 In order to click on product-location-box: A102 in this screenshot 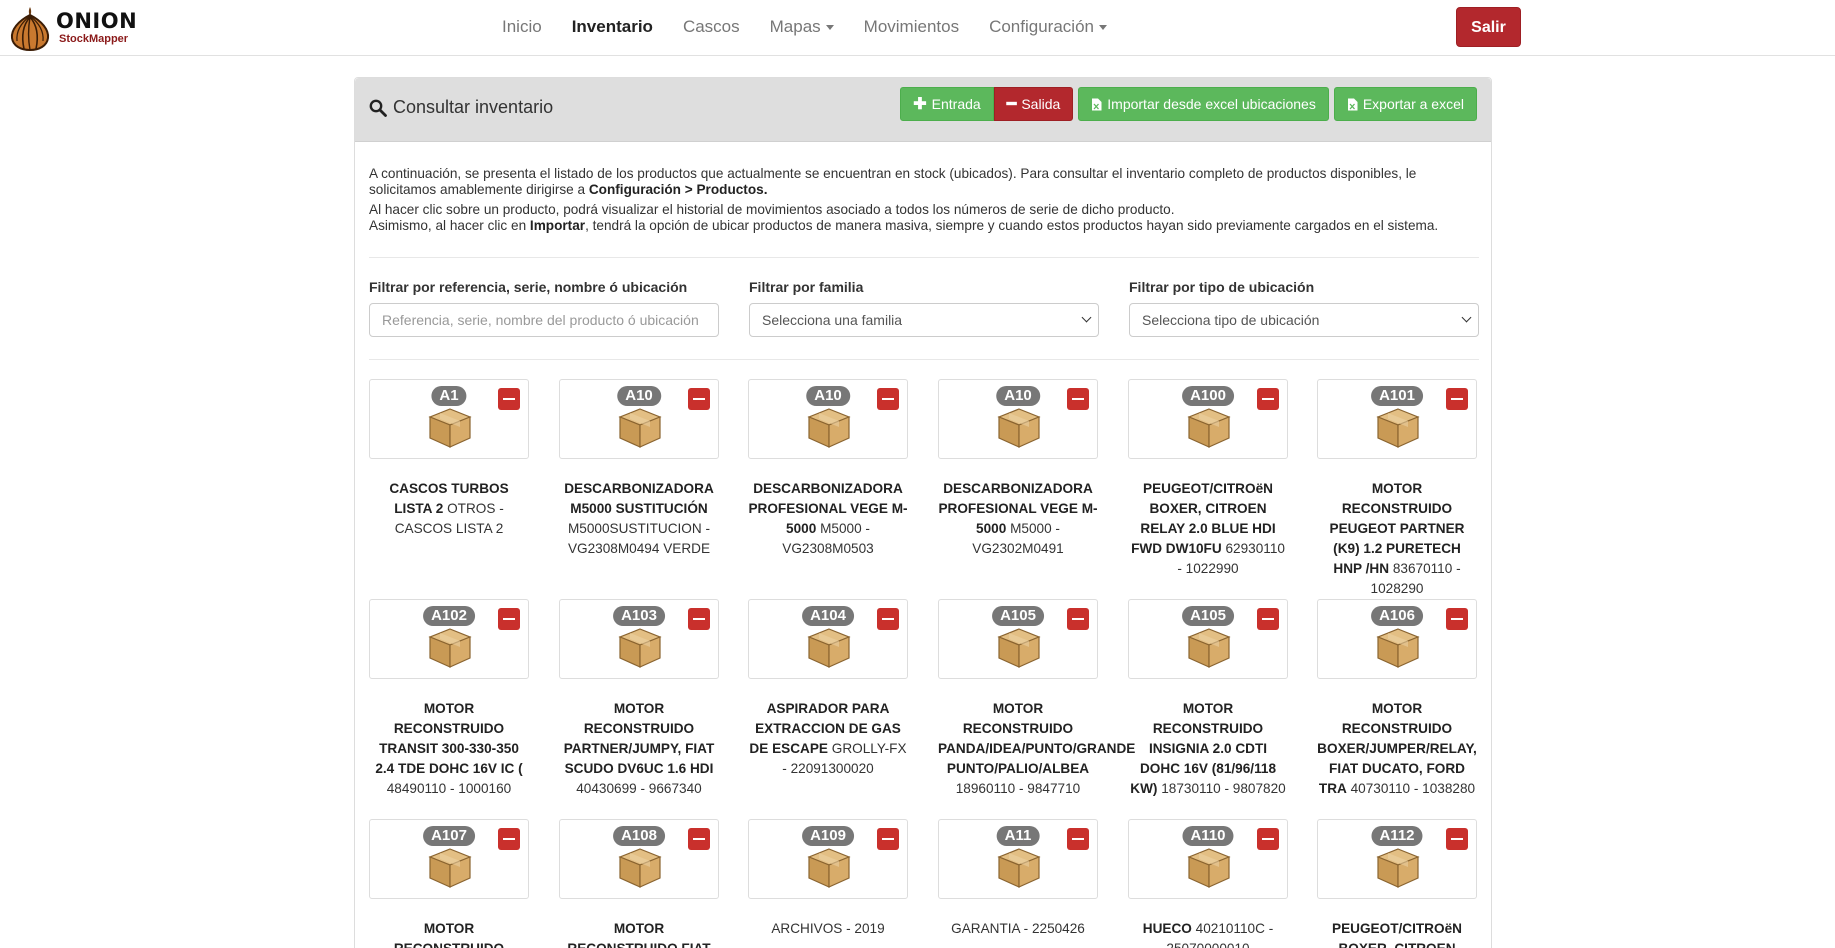, I will do `click(449, 639)`.